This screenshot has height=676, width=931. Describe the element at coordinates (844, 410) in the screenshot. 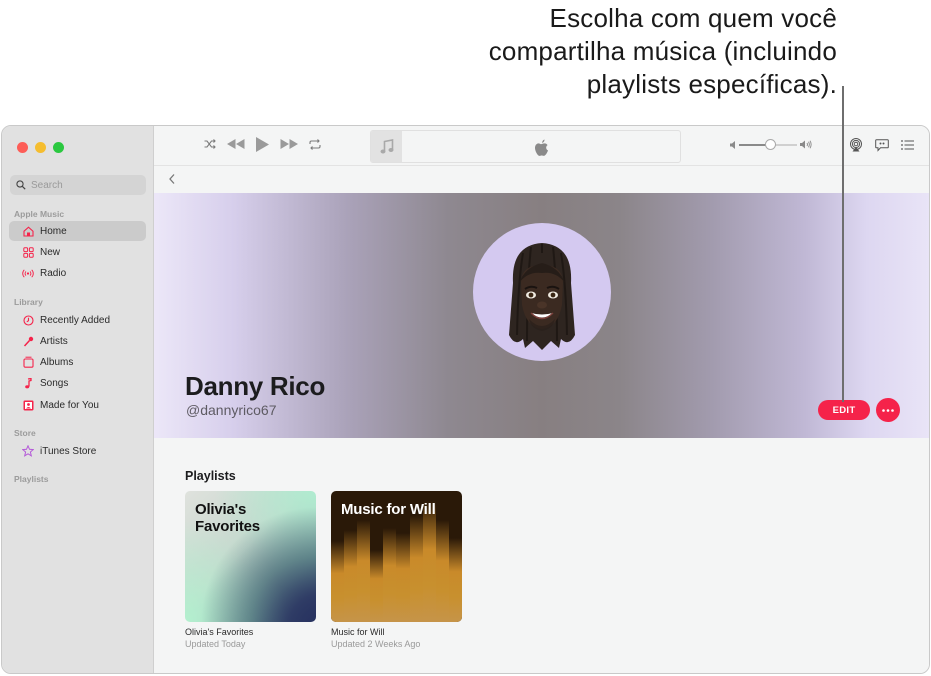

I see `edit-profile-button: EDIT` at that location.